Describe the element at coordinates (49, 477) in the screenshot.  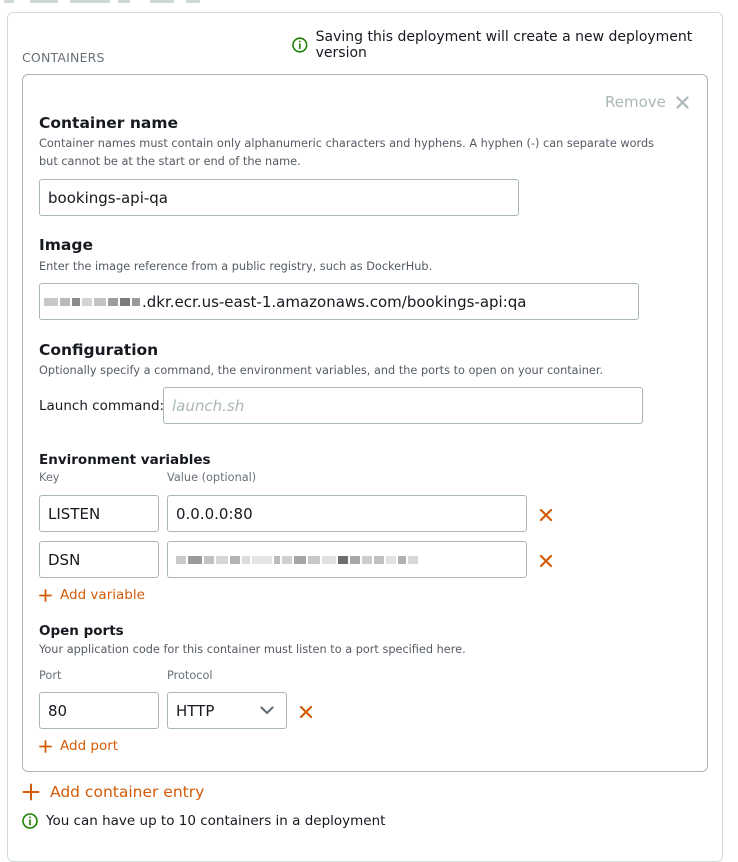
I see `env-key-column-label: Key` at that location.